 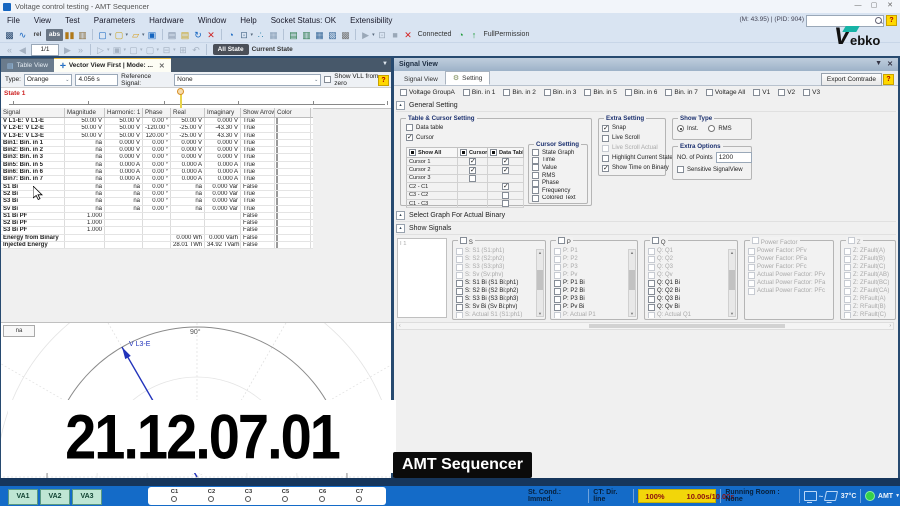 What do you see at coordinates (473, 35) in the screenshot?
I see `upload-icon: ↑` at bounding box center [473, 35].